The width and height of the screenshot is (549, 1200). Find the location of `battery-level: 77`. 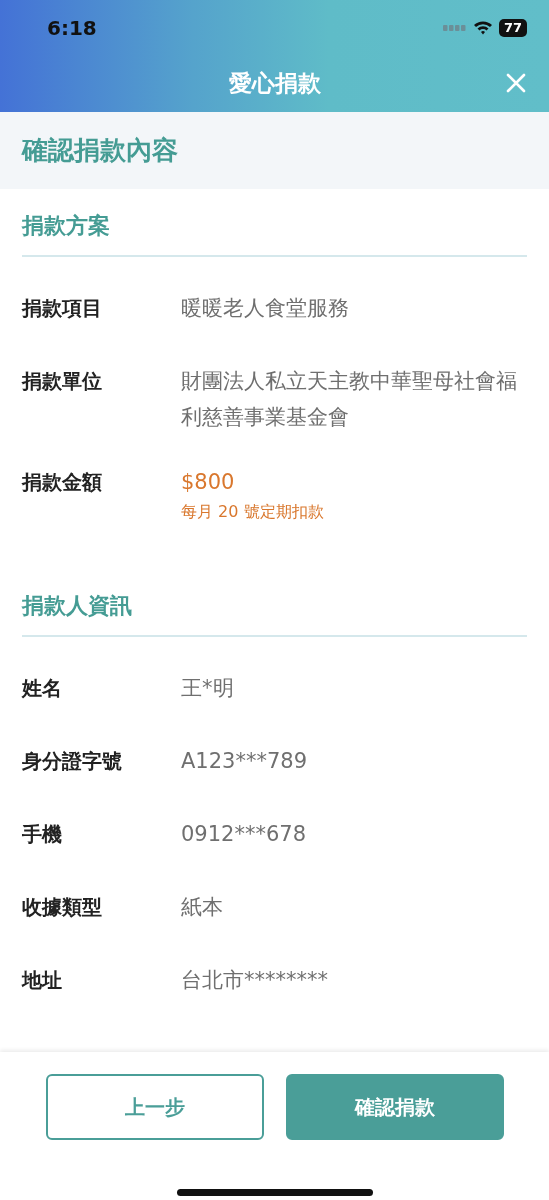

battery-level: 77 is located at coordinates (512, 27).